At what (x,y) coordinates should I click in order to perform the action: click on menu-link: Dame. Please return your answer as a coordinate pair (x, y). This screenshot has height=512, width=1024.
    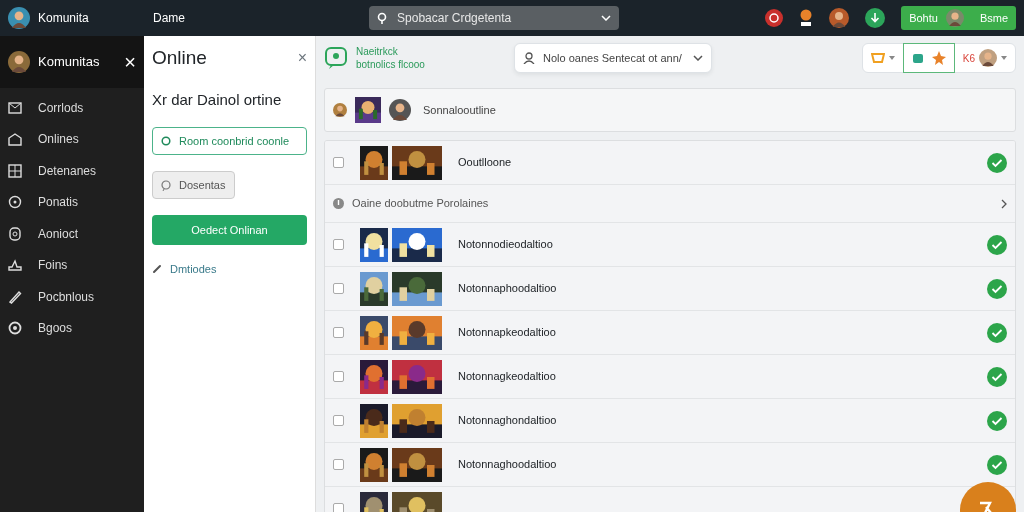
    Looking at the image, I should click on (188, 18).